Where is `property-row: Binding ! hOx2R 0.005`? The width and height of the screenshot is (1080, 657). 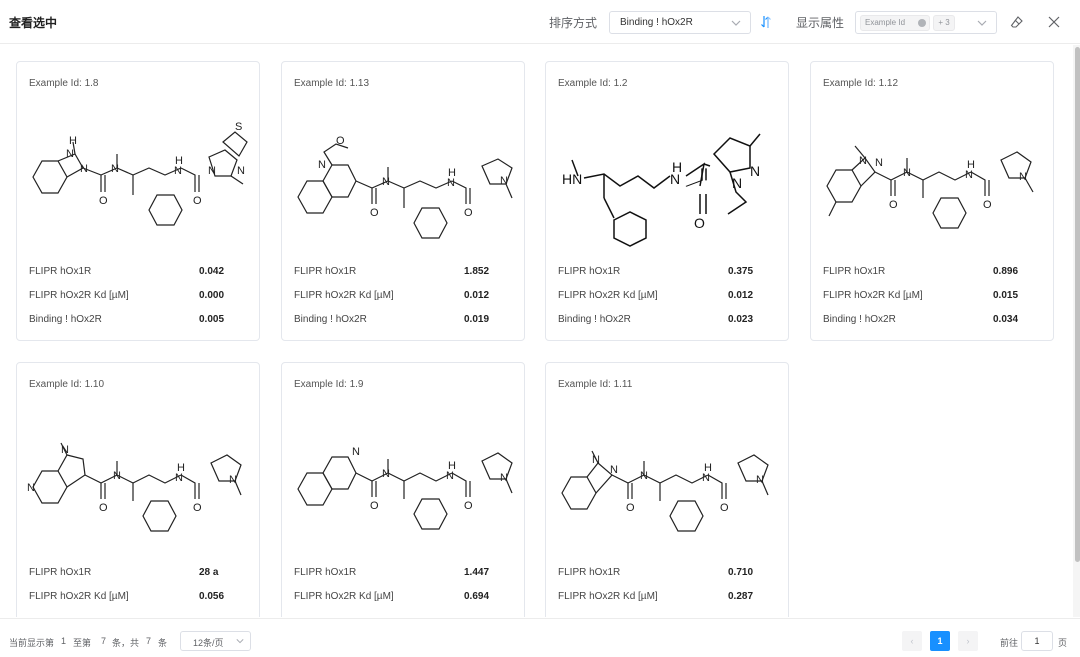
property-row: Binding ! hOx2R 0.005 is located at coordinates (139, 321).